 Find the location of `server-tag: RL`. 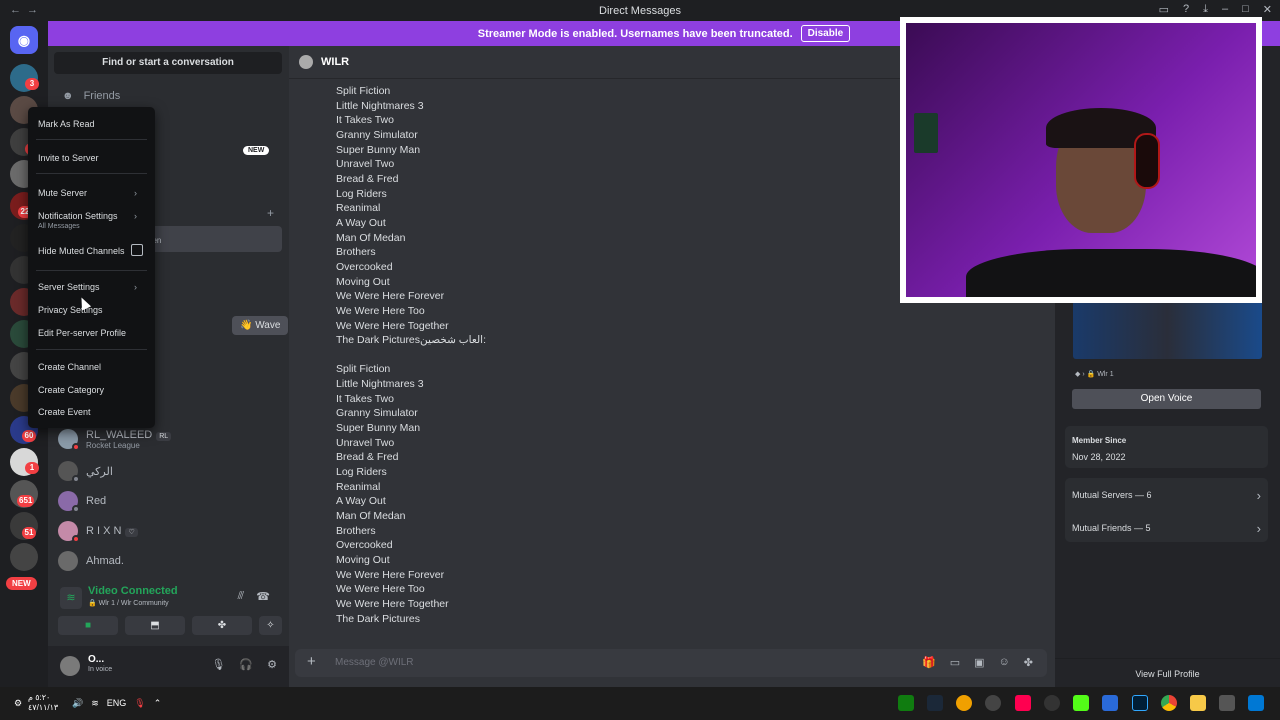

server-tag: RL is located at coordinates (164, 436).